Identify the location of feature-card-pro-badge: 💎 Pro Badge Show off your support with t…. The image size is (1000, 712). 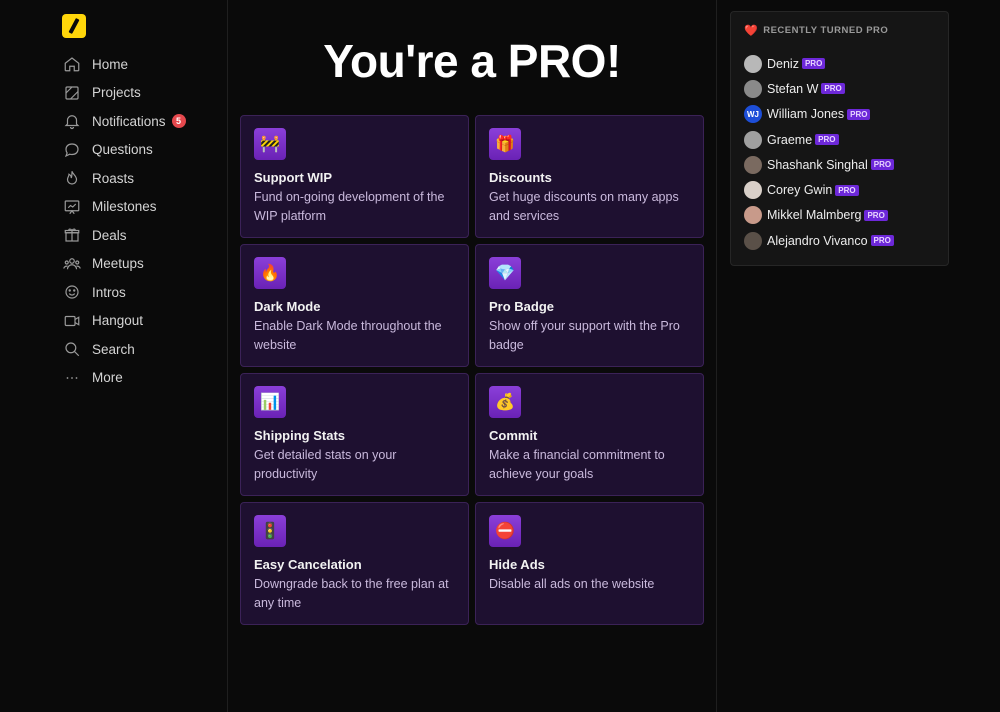
(589, 305).